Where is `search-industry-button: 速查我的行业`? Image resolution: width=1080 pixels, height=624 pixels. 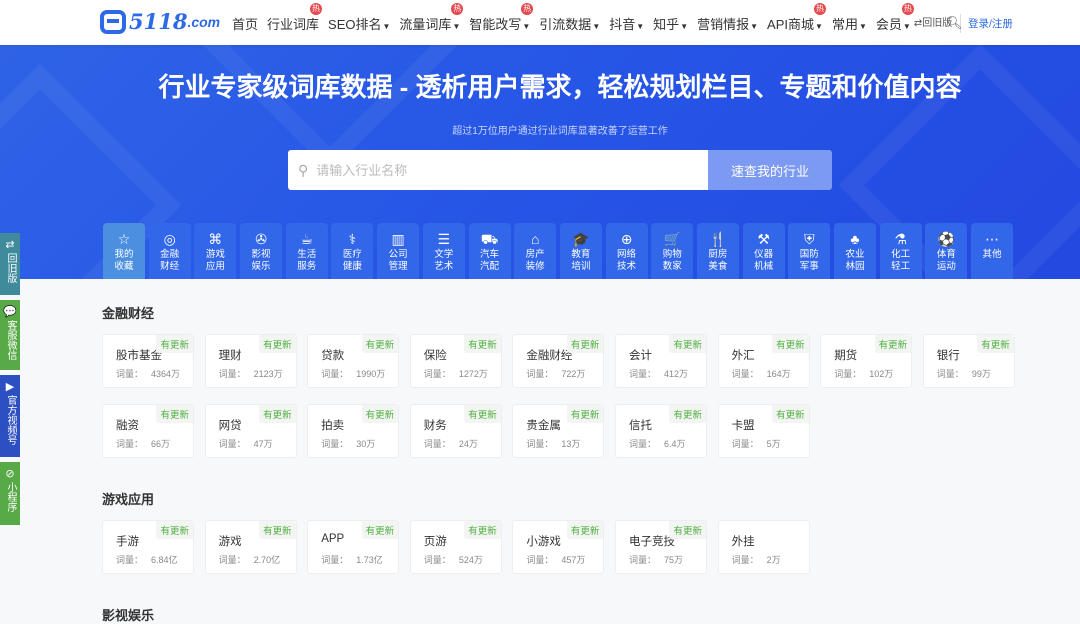
search-industry-button: 速查我的行业 is located at coordinates (770, 170).